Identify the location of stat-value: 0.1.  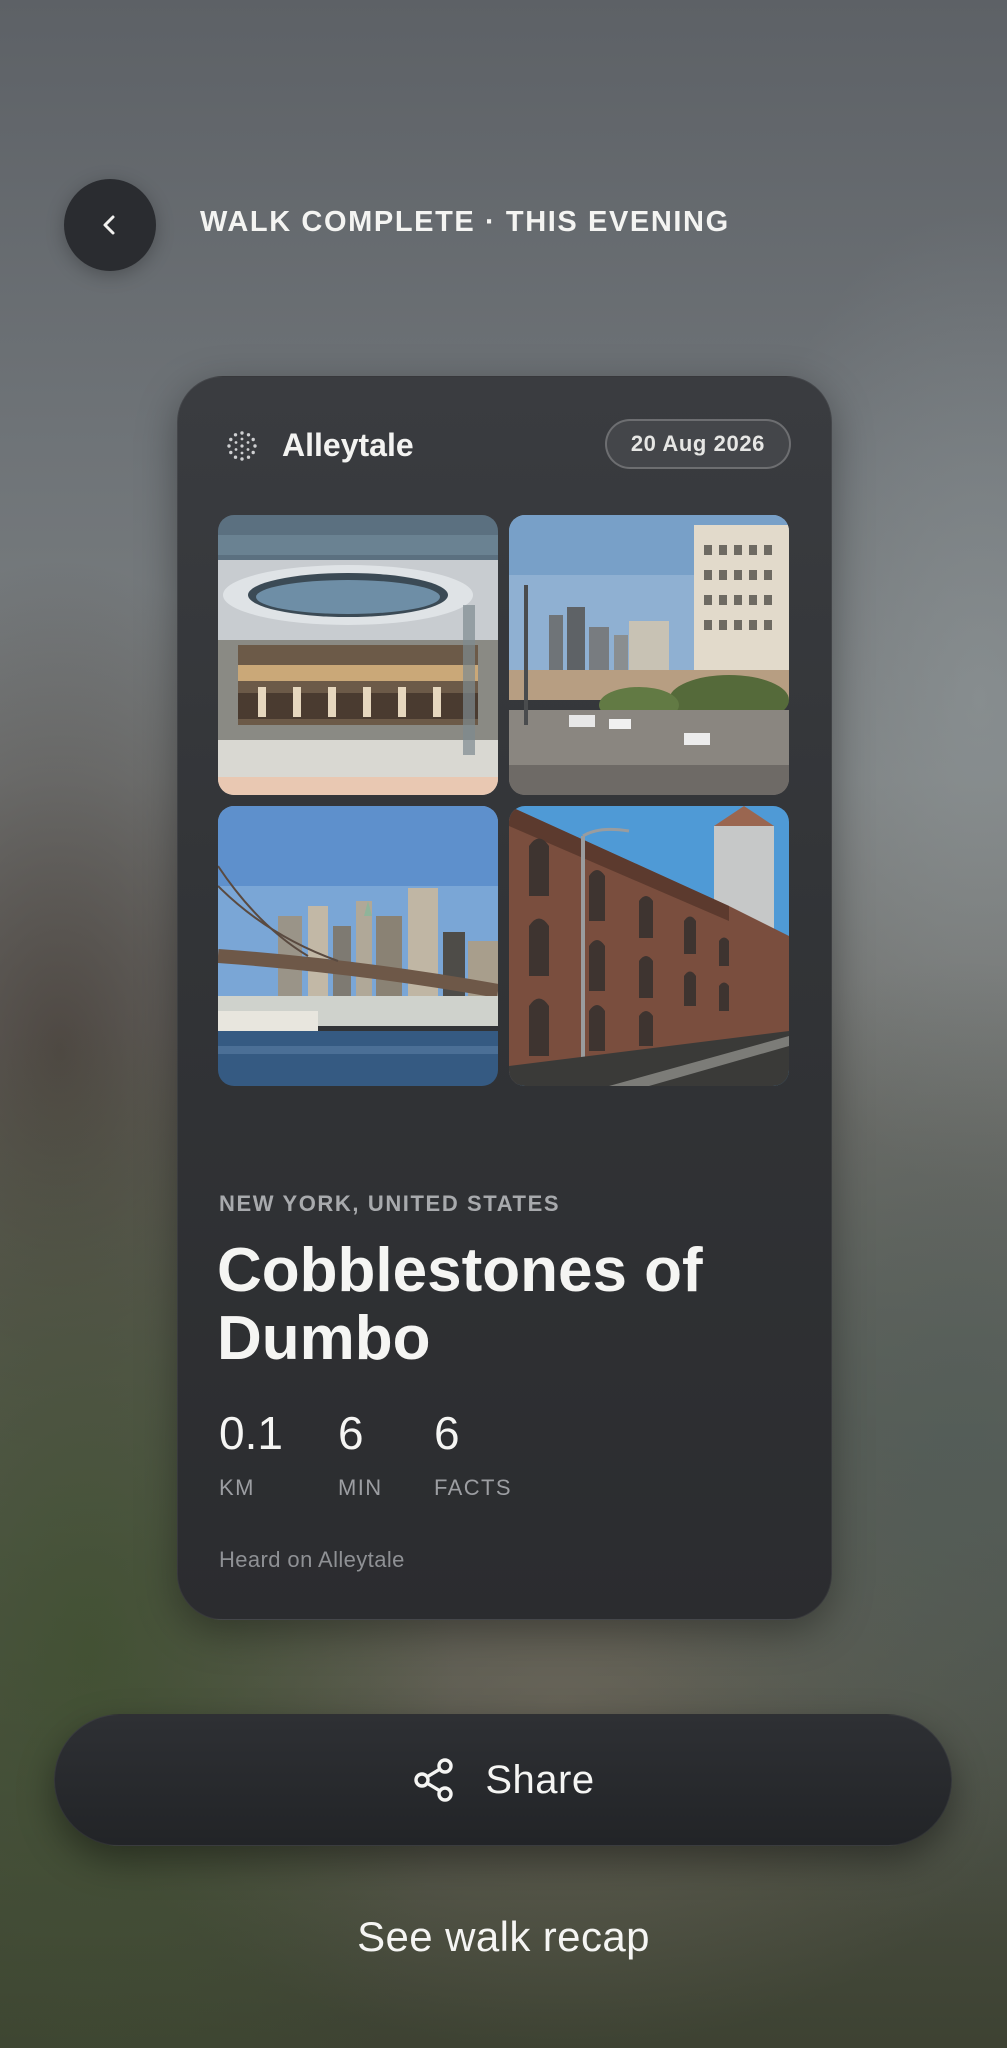
(251, 1433).